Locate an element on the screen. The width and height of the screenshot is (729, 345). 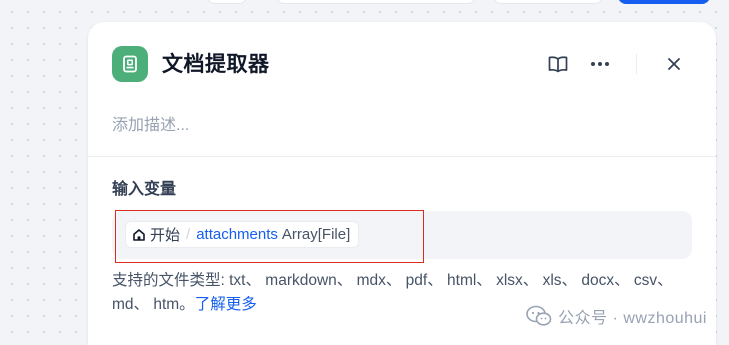
watermark: 公众号 · wwzhouhui is located at coordinates (616, 316).